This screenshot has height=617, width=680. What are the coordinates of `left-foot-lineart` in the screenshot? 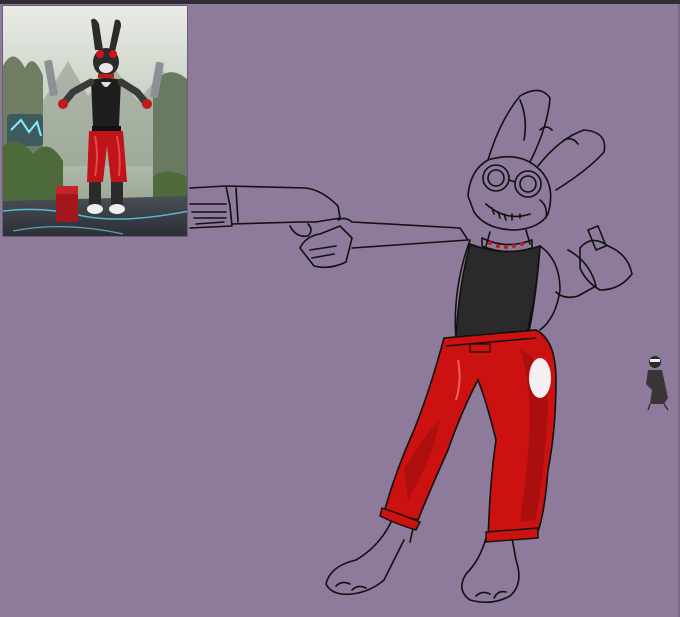 It's located at (365, 557).